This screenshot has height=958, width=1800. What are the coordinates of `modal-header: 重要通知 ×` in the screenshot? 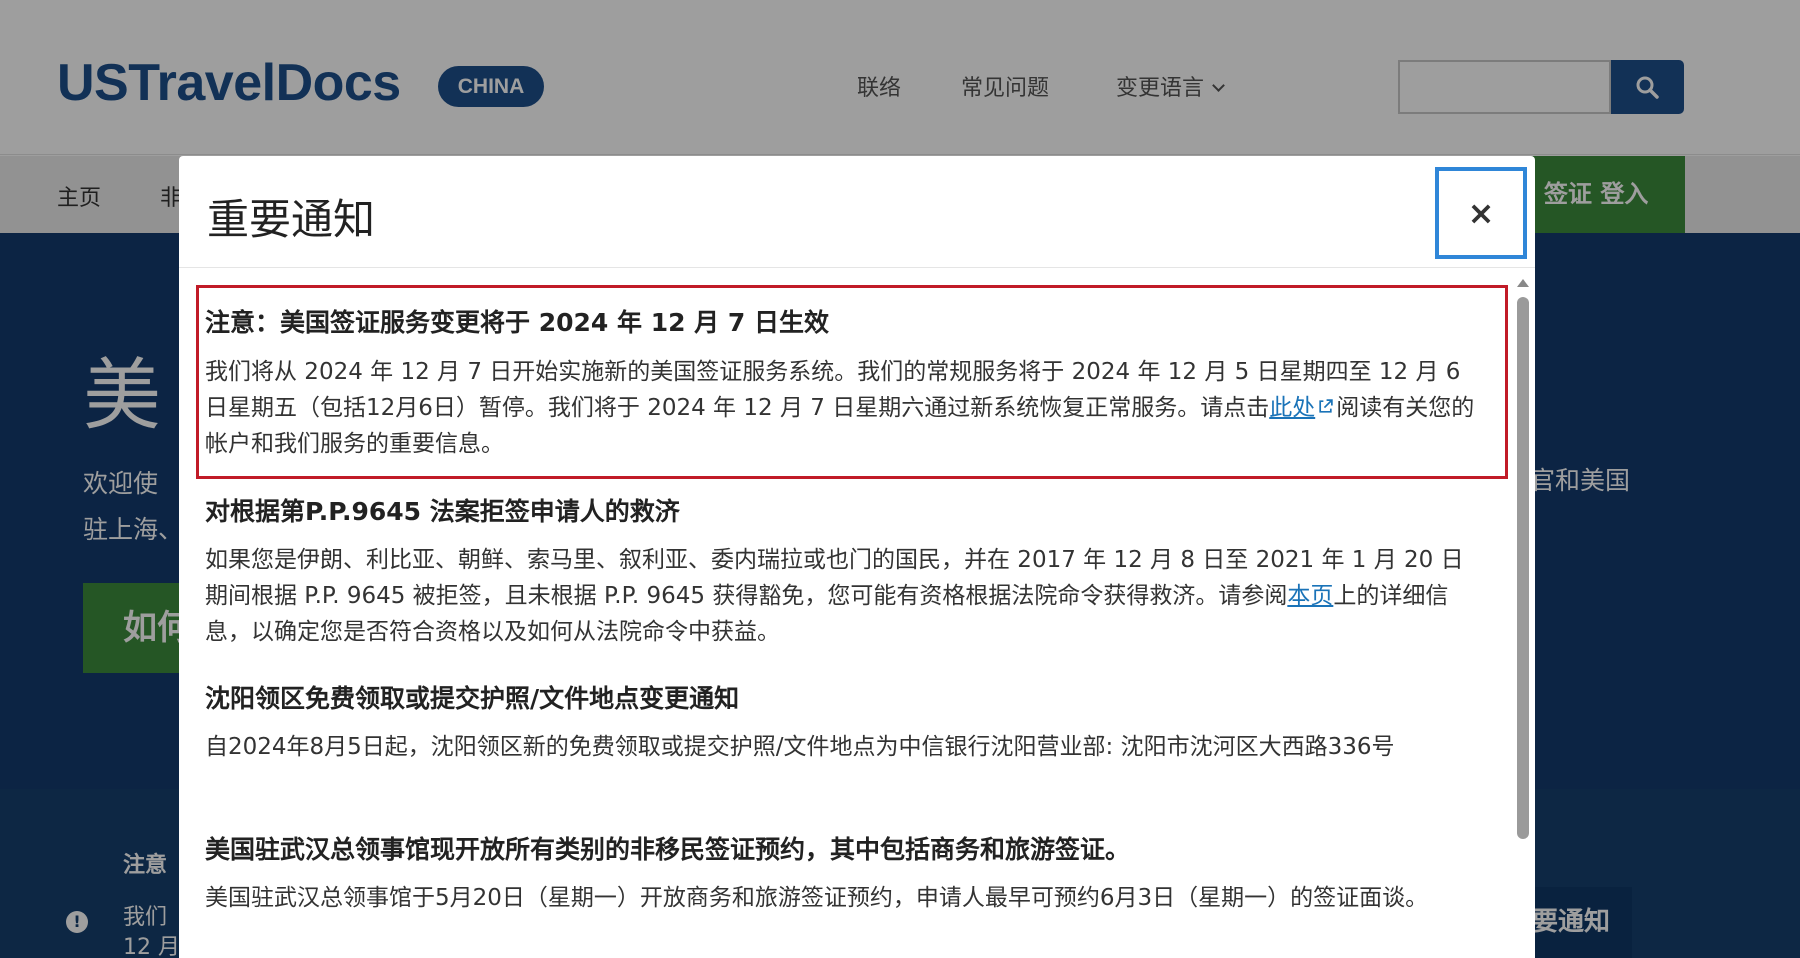 It's located at (857, 212).